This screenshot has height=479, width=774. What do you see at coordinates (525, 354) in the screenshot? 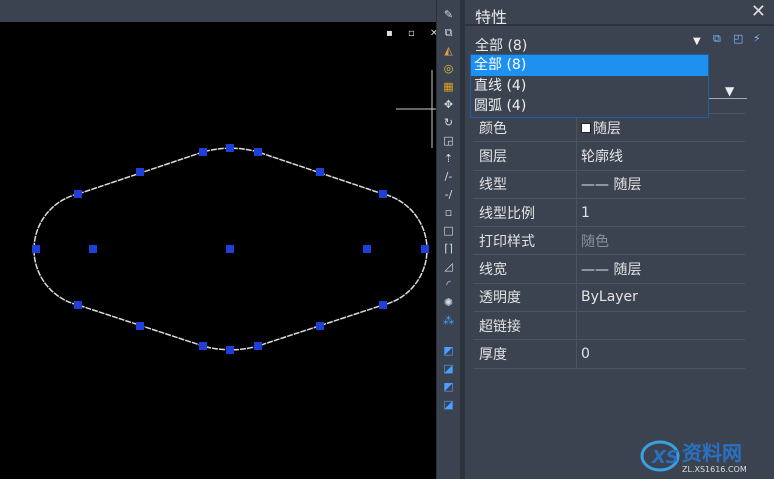
I see `property-key: 厚度` at bounding box center [525, 354].